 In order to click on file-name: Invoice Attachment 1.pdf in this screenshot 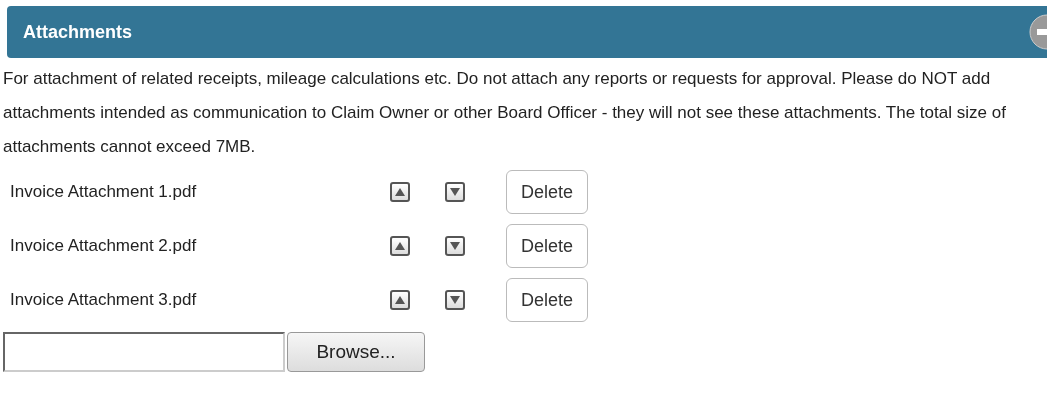, I will do `click(103, 192)`.